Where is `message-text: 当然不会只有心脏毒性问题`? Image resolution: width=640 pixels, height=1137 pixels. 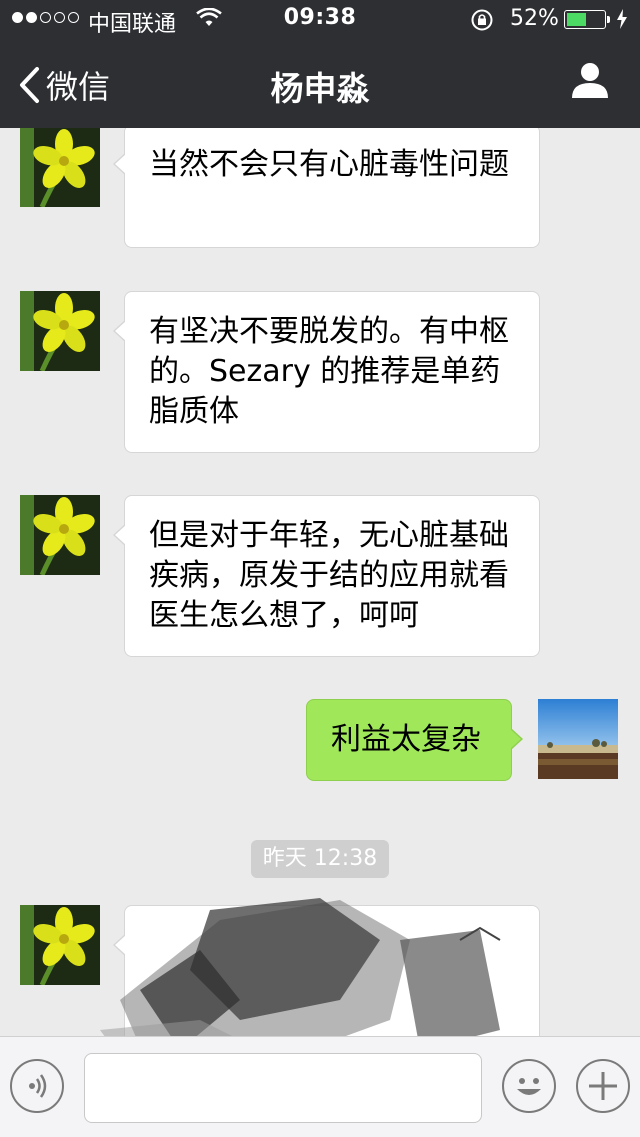
message-text: 当然不会只有心脏毒性问题 is located at coordinates (329, 164).